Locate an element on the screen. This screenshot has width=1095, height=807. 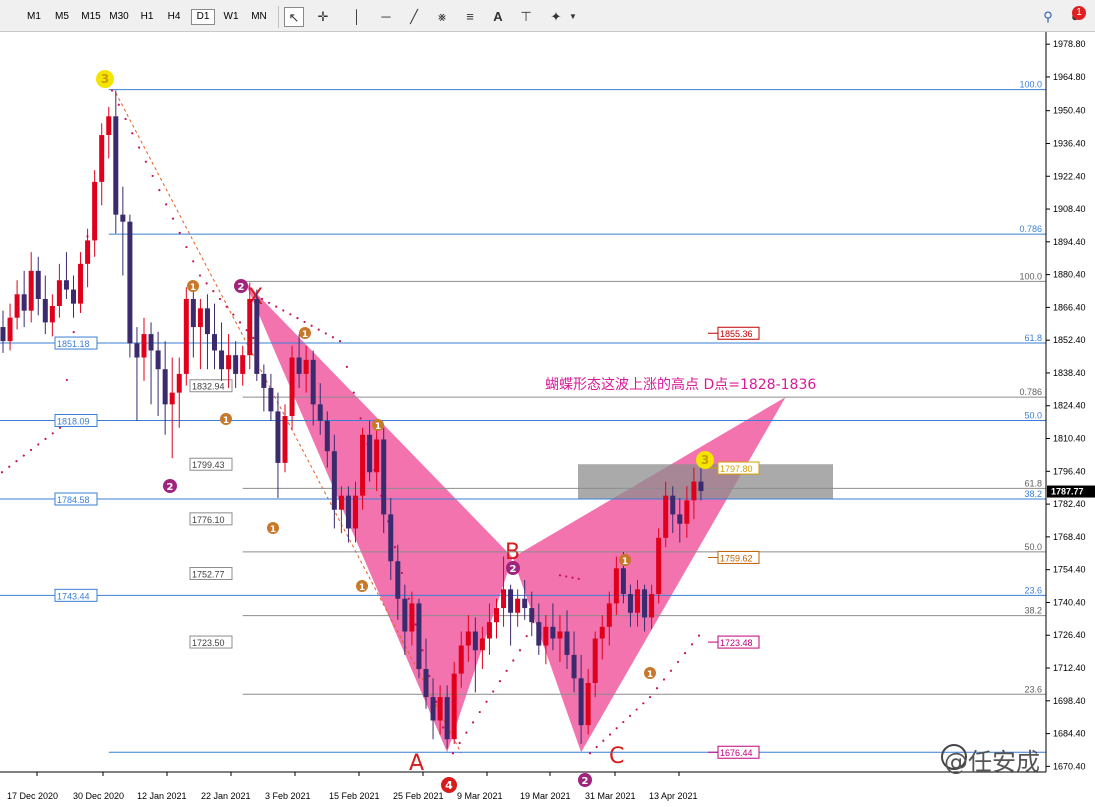
notification-badge: 1 is located at coordinates (1079, 13).